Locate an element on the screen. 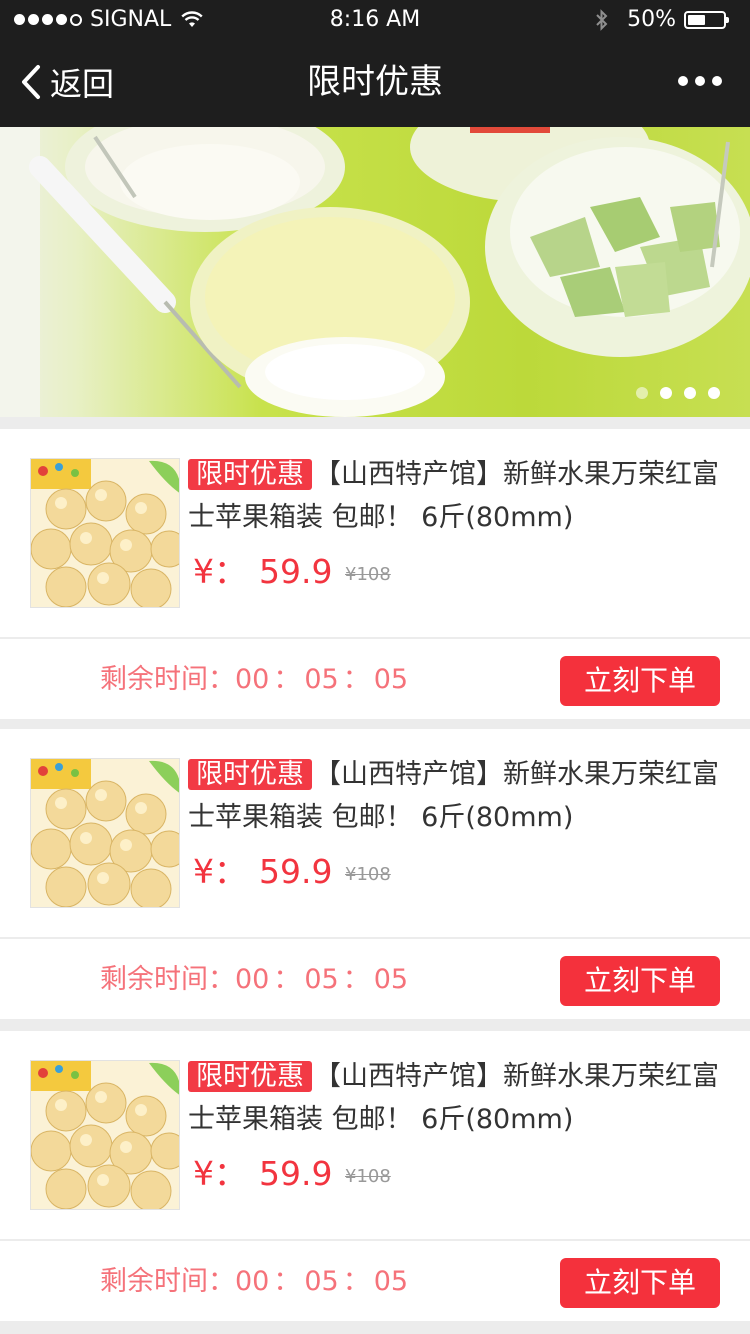 This screenshot has width=750, height=1334. page-title: 限时优惠 is located at coordinates (375, 82).